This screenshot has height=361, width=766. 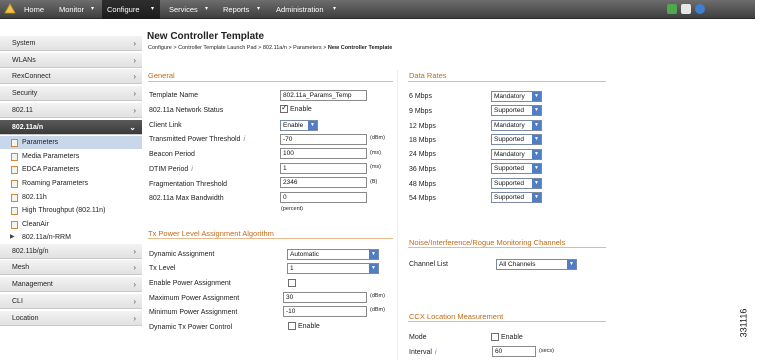 What do you see at coordinates (71, 301) in the screenshot?
I see `sidebar-item-cli: CLI ›` at bounding box center [71, 301].